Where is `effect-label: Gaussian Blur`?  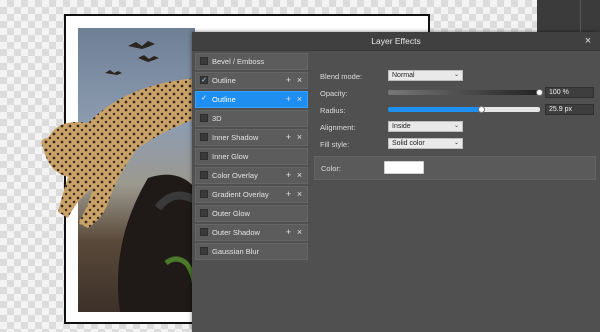 effect-label: Gaussian Blur is located at coordinates (236, 251).